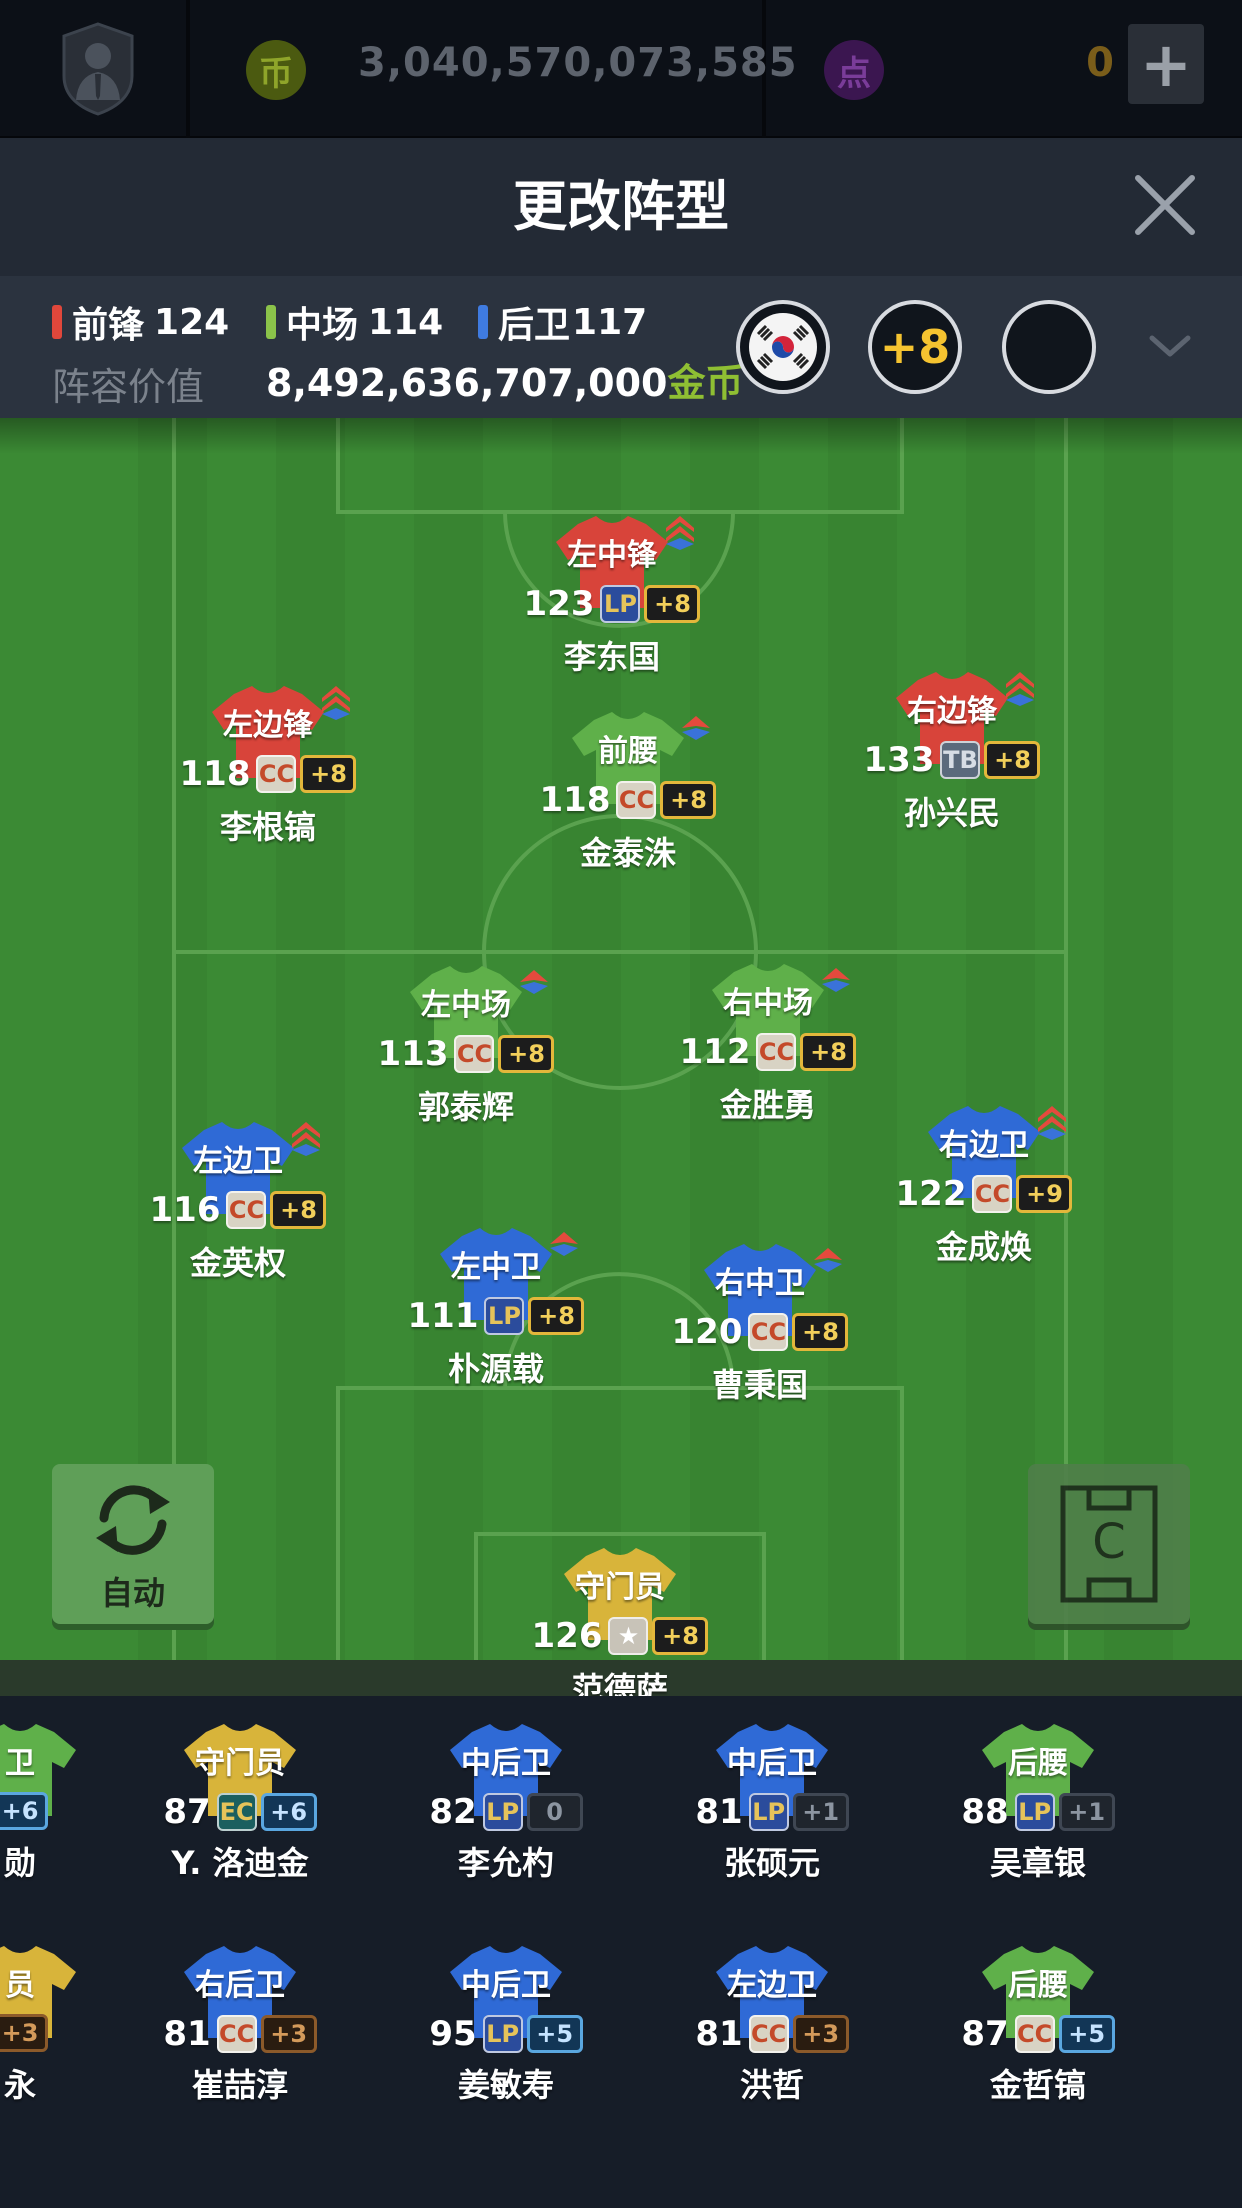  What do you see at coordinates (1165, 205) in the screenshot?
I see `close-icon` at bounding box center [1165, 205].